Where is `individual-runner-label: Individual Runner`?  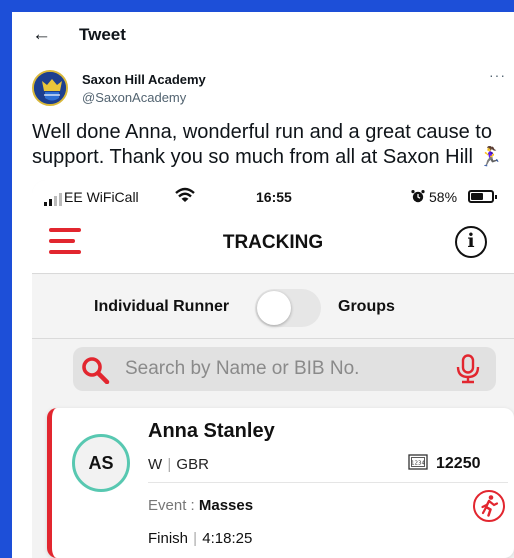
individual-runner-label: Individual Runner is located at coordinates (161, 307).